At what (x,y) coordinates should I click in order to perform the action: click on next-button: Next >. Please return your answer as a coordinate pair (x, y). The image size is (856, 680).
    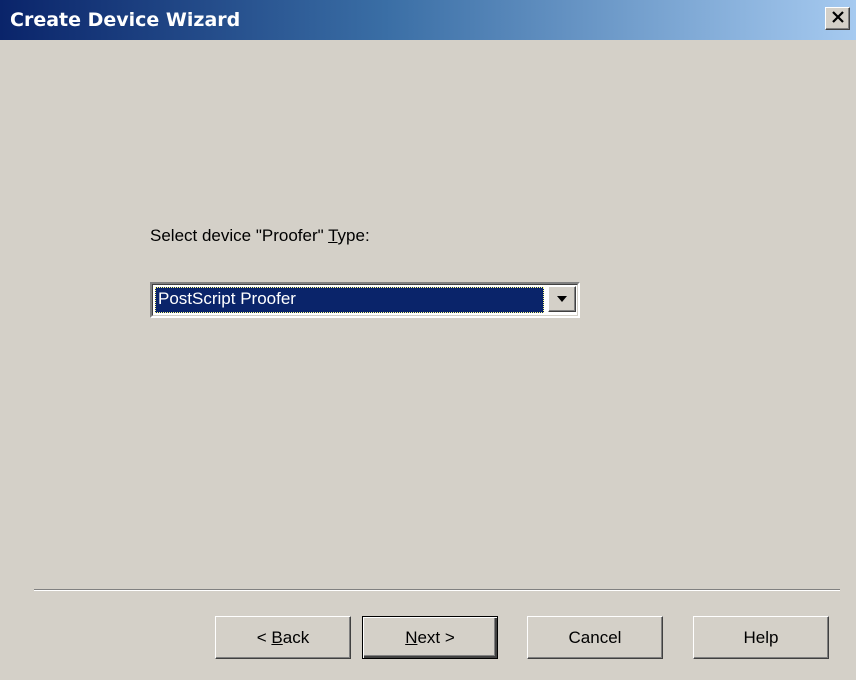
    Looking at the image, I should click on (430, 637).